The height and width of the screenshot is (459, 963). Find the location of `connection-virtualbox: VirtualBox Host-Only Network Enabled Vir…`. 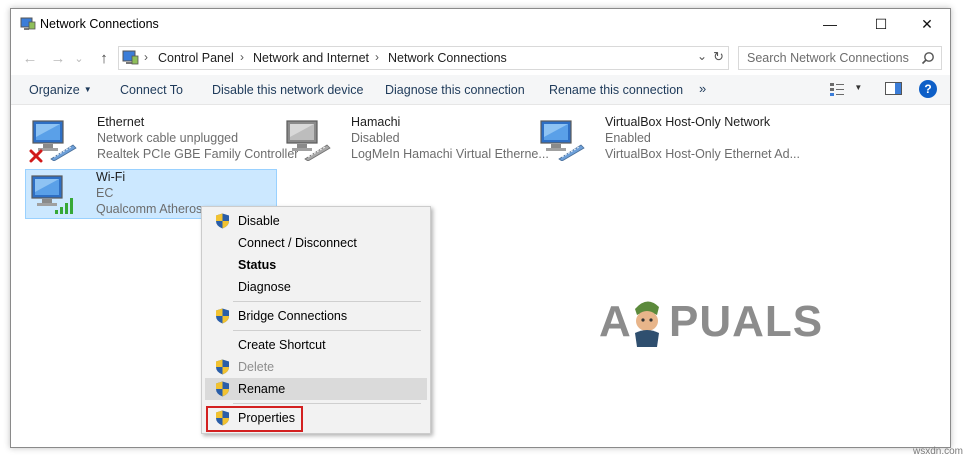

connection-virtualbox: VirtualBox Host-Only Network Enabled Vir… is located at coordinates (670, 140).